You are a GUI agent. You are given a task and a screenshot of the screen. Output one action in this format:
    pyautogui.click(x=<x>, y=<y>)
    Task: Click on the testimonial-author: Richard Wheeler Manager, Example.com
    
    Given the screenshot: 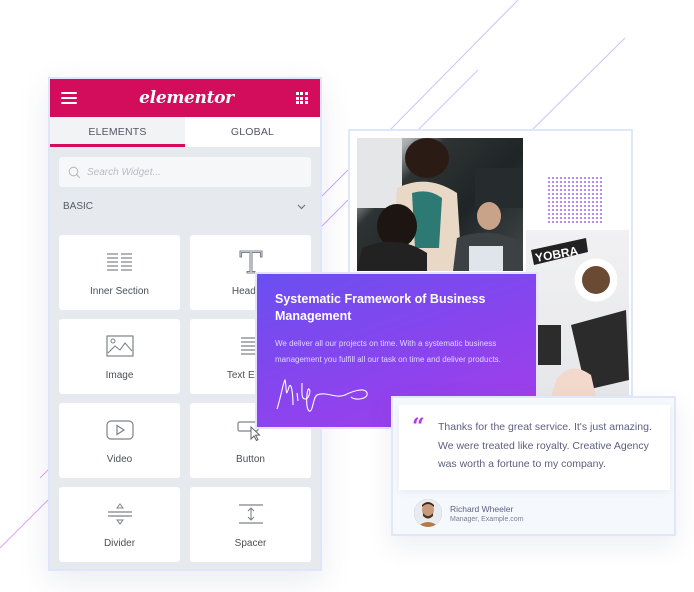 What is the action you would take?
    pyautogui.click(x=469, y=513)
    